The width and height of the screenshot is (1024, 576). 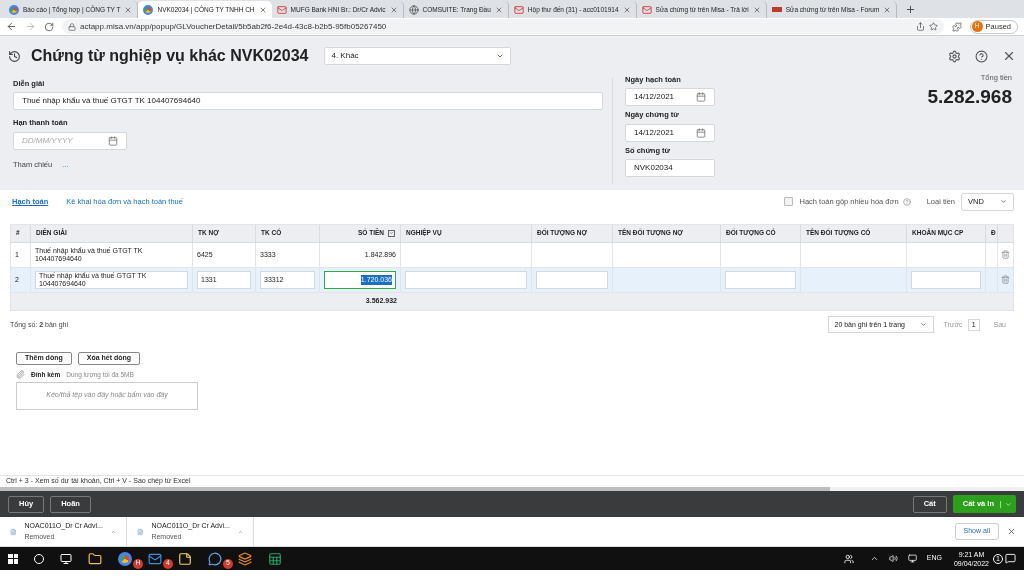 I want to click on voucher-type-select: 4. Khác, so click(x=418, y=56).